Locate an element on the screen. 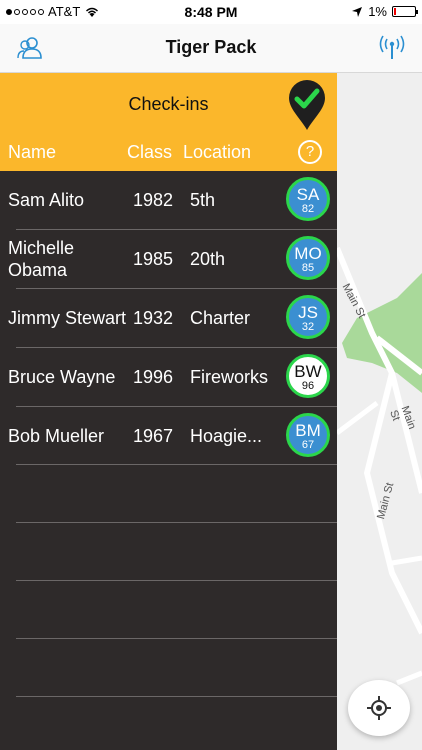 The width and height of the screenshot is (422, 750). badge-initials: BW is located at coordinates (308, 371).